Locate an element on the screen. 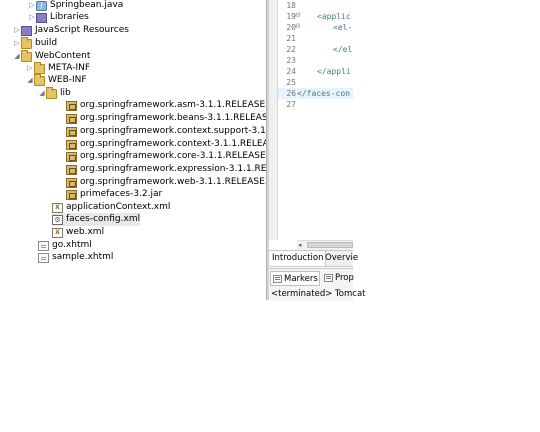 This screenshot has height=432, width=540. tree-item-libraries: ▷ Libraries is located at coordinates (58, 17).